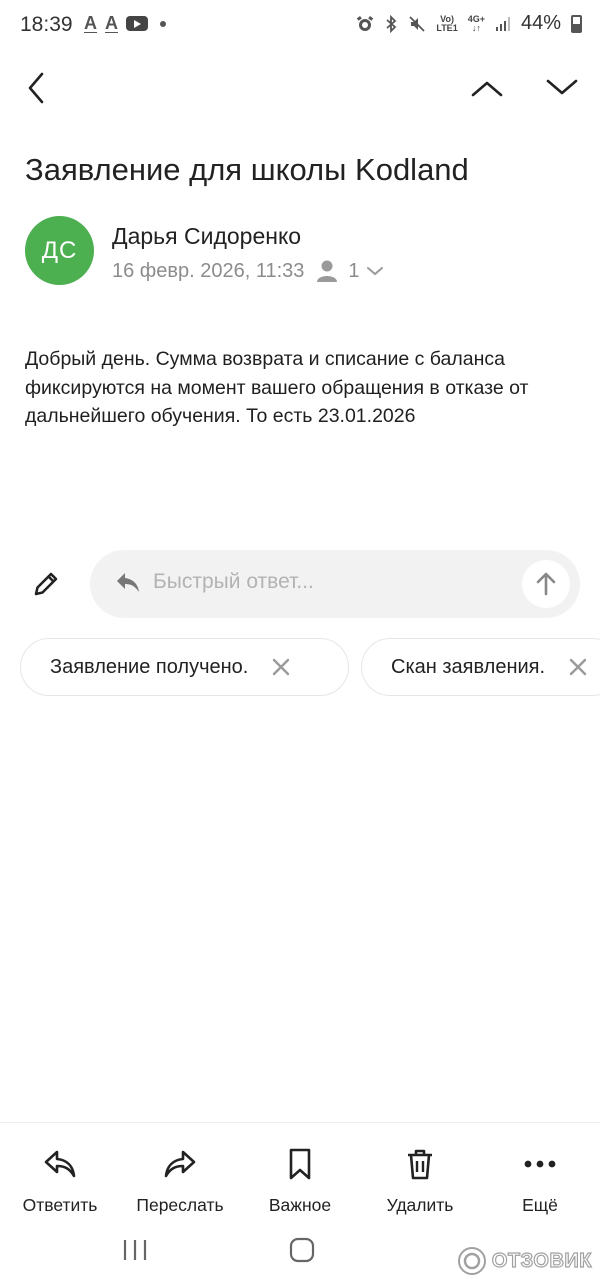  I want to click on next-email-button, so click(562, 88).